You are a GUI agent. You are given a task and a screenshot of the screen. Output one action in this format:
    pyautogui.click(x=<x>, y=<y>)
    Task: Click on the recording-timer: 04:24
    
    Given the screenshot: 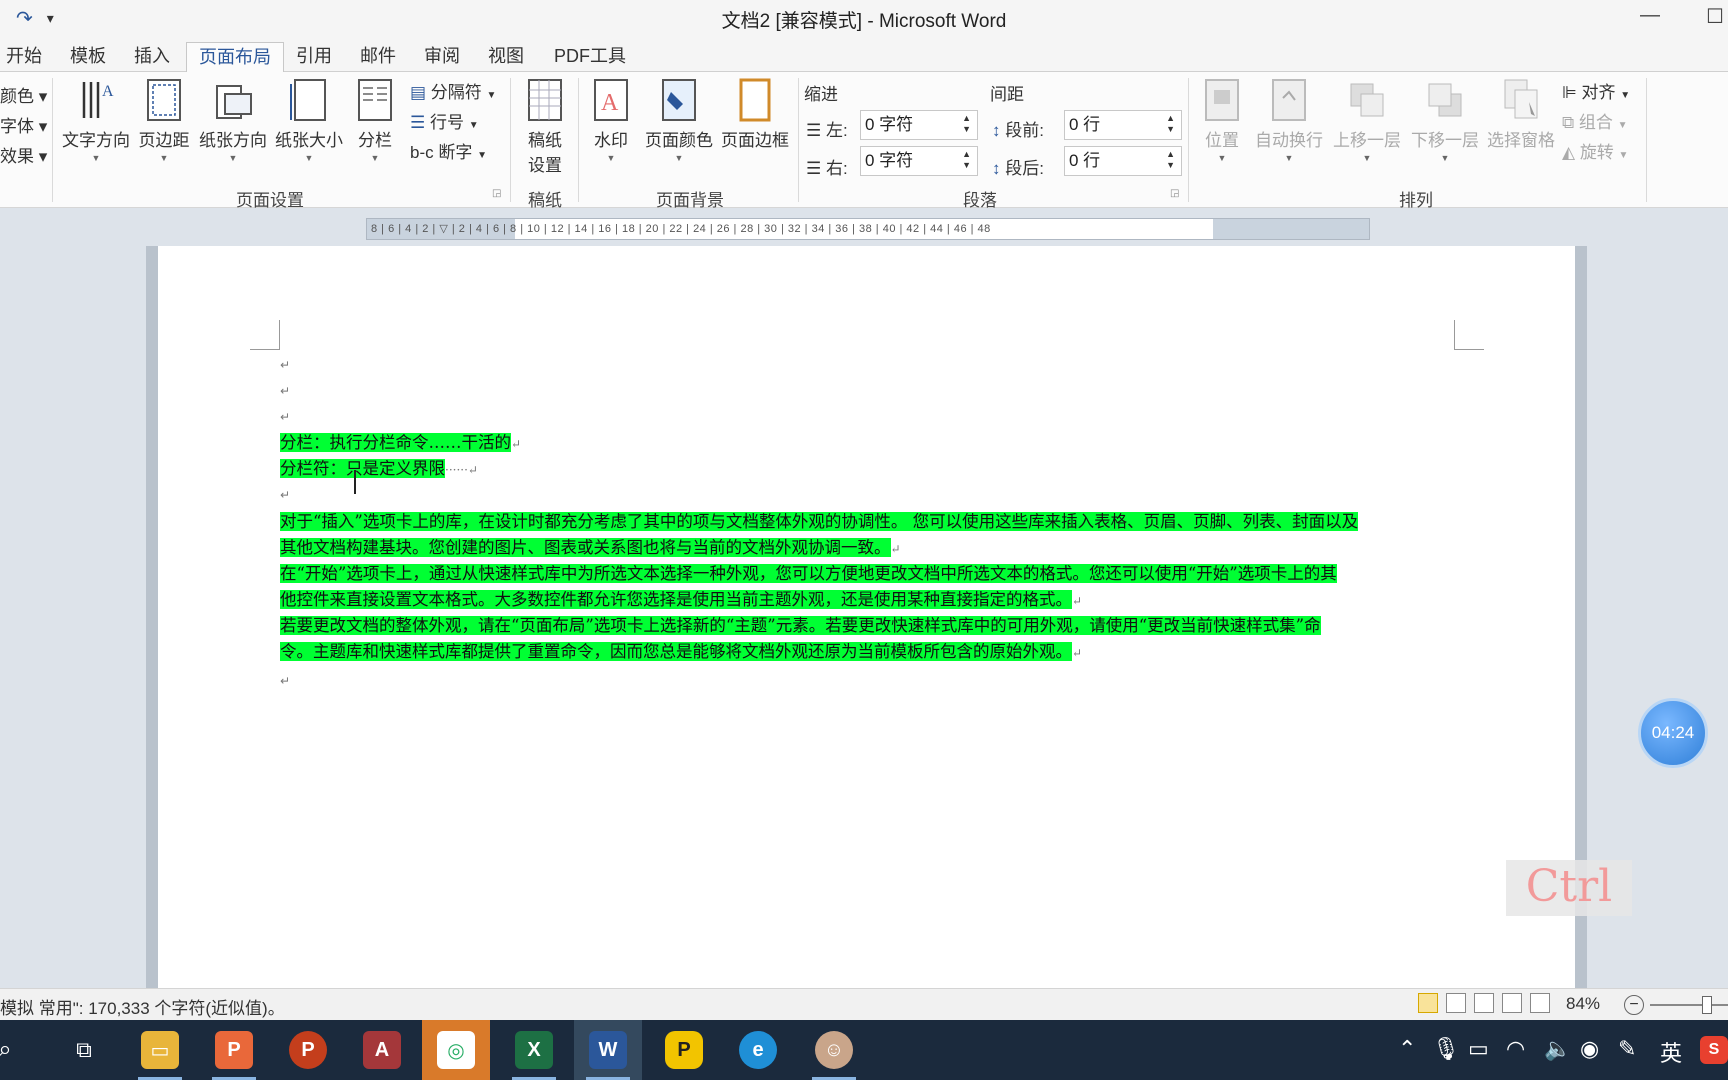 What is the action you would take?
    pyautogui.click(x=1673, y=733)
    